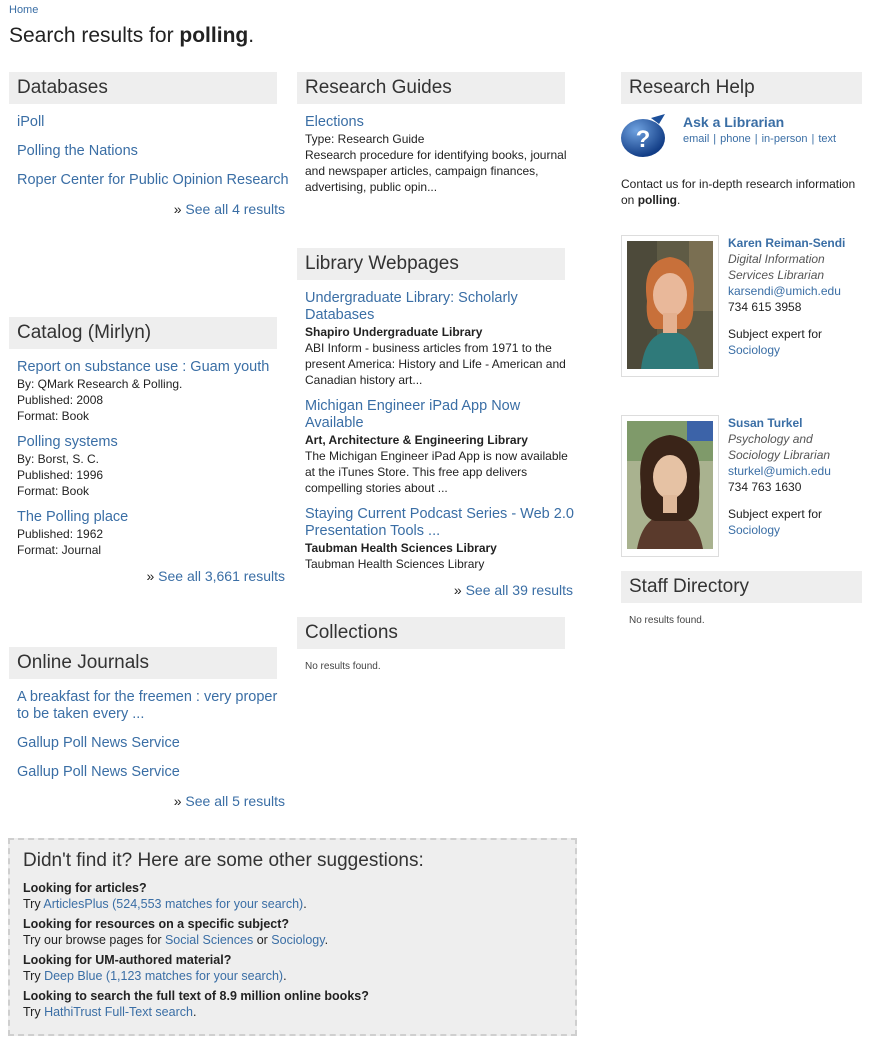  I want to click on ask-librarian-icon: ?, so click(643, 135).